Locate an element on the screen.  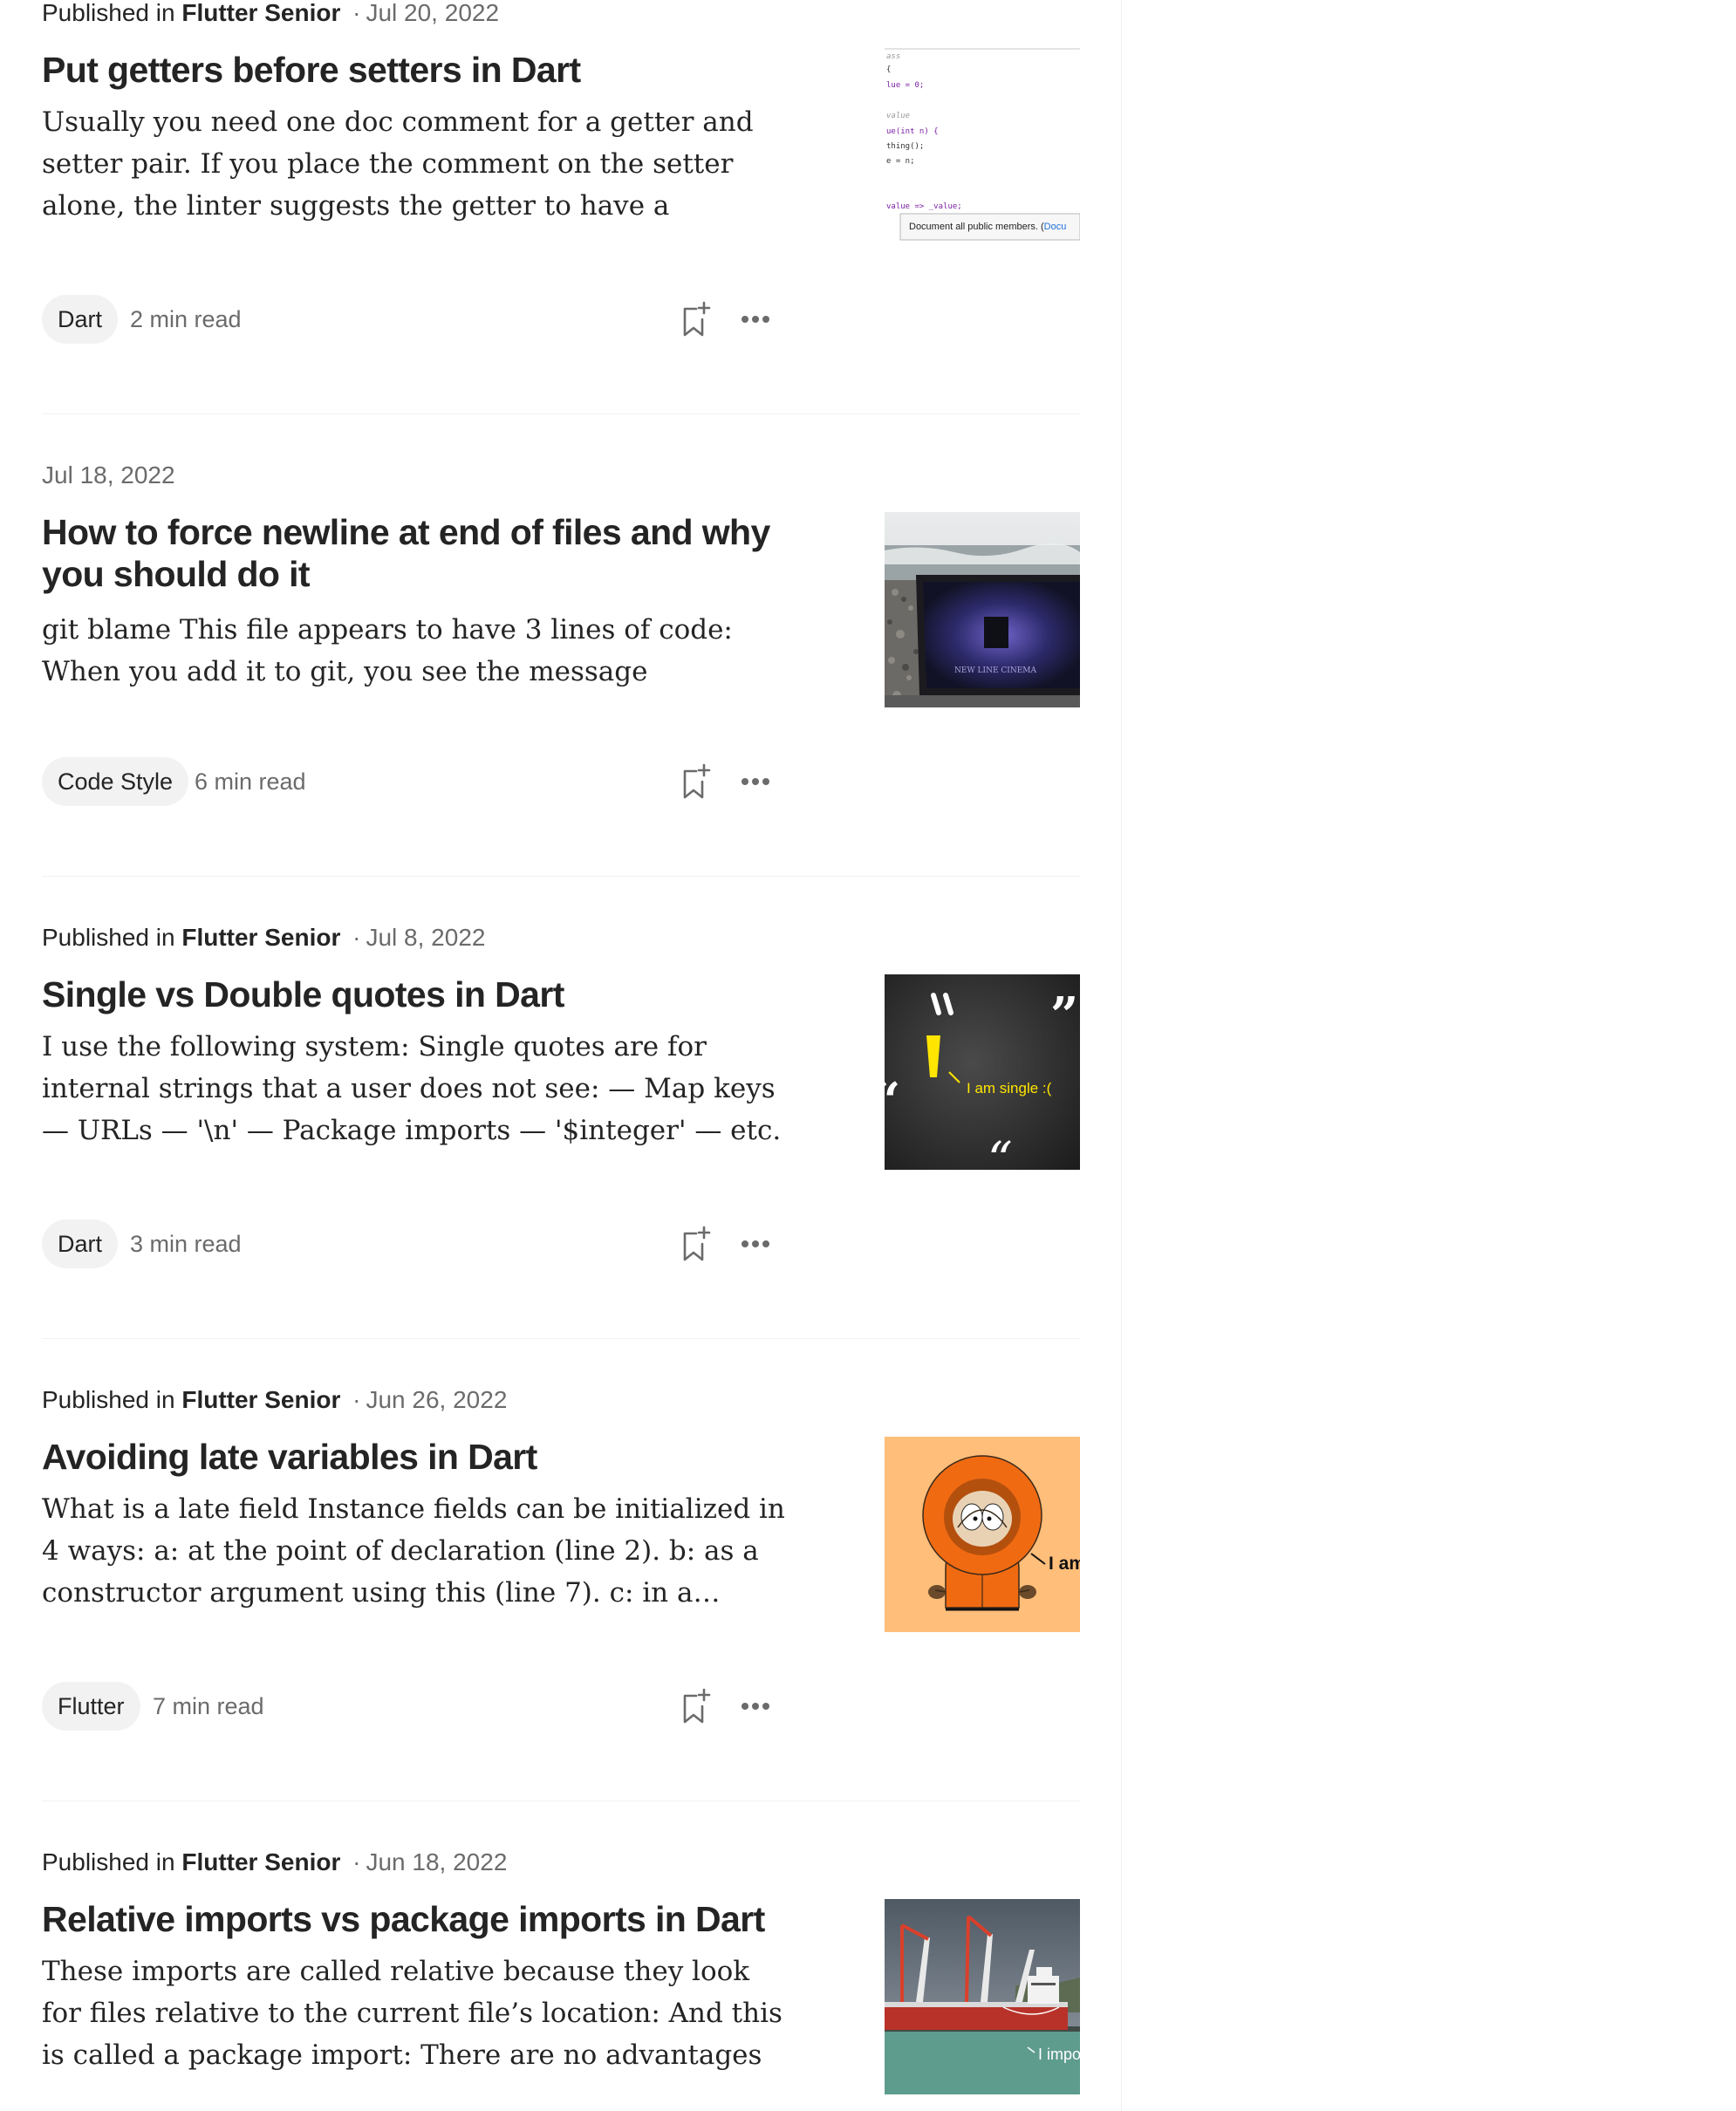
article-date: Jul 20, 2022 is located at coordinates (433, 13).